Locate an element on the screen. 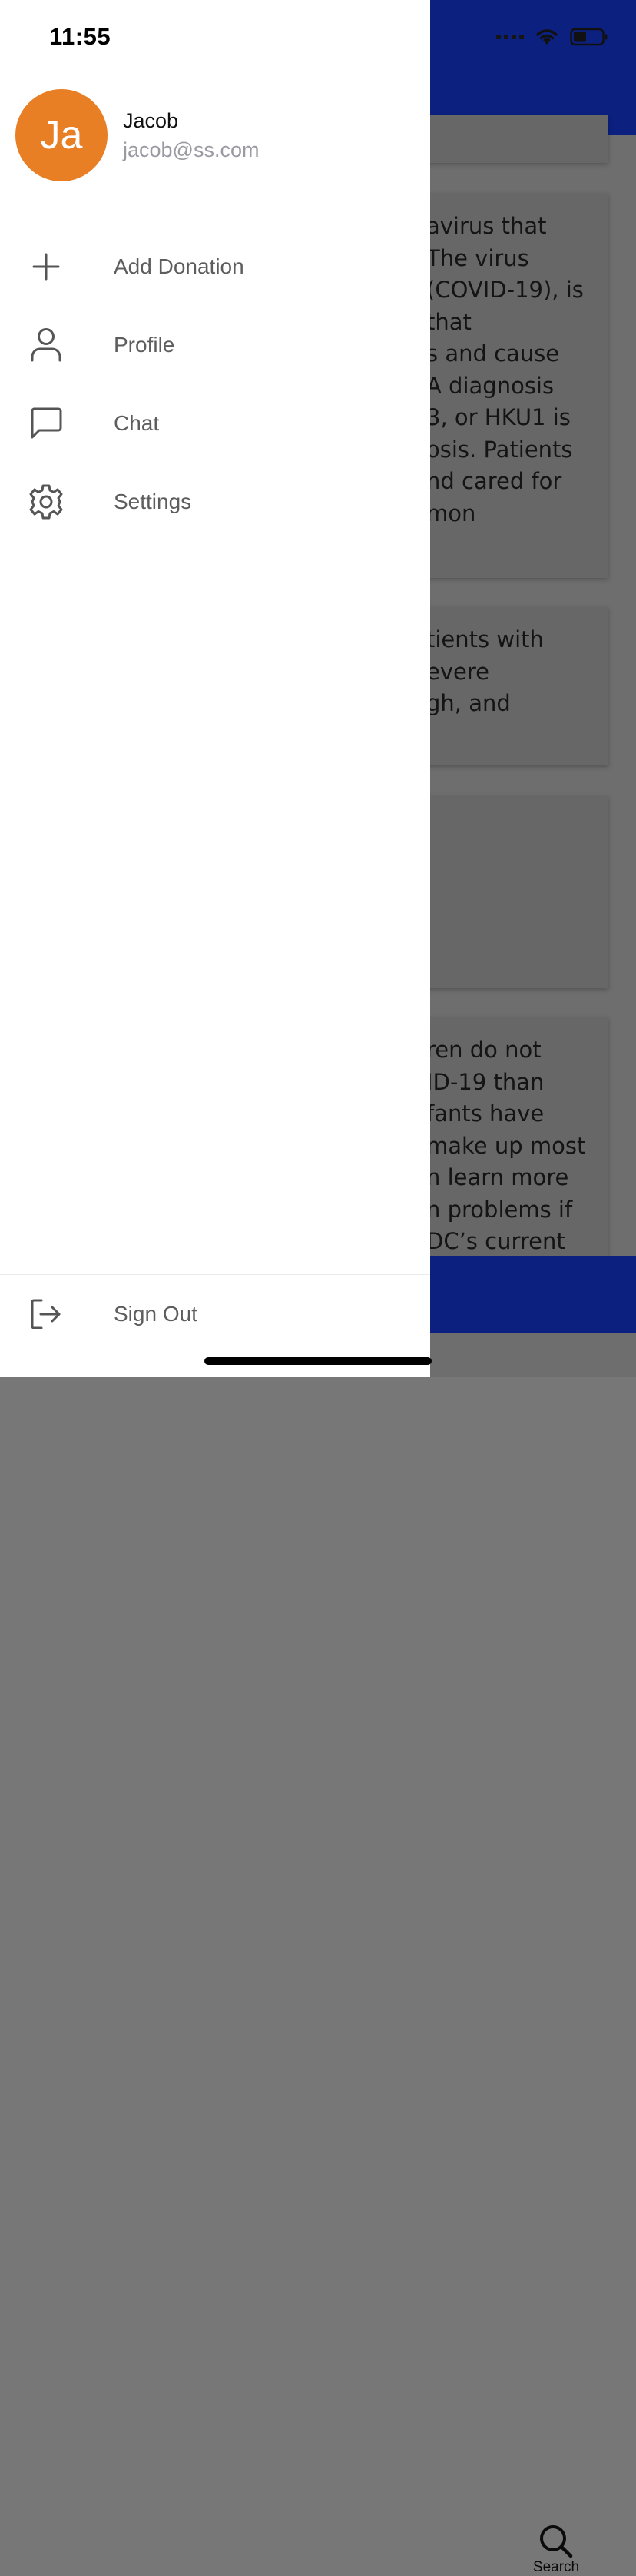 This screenshot has height=2576, width=636. menu-item-chat: Chat is located at coordinates (215, 423).